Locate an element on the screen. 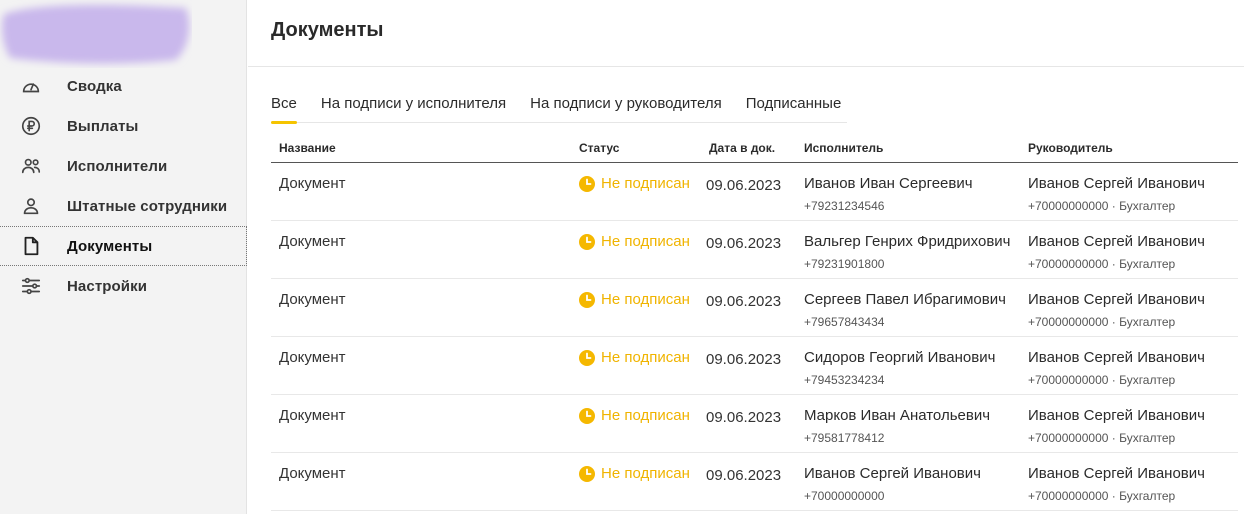 The image size is (1244, 514). executor-cell: Сидоров Георгий Иванович +79453234234 is located at coordinates (899, 368).